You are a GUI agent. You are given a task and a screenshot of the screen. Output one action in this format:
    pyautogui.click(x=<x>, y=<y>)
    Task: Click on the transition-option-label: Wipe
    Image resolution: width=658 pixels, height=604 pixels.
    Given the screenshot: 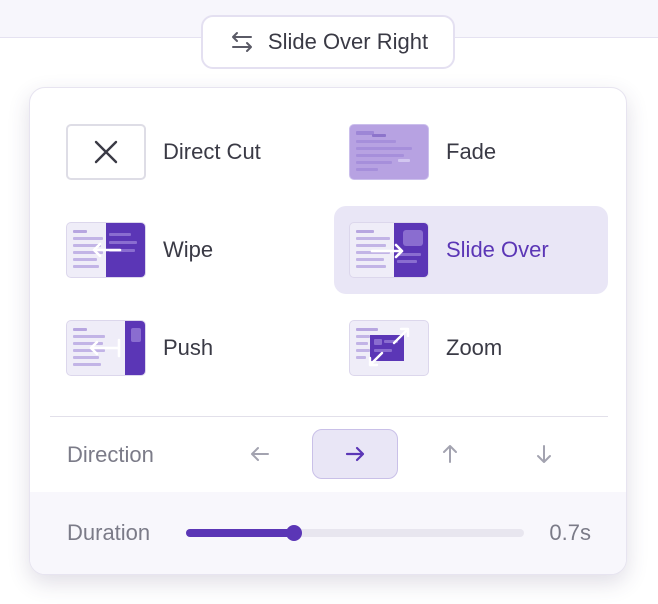 What is the action you would take?
    pyautogui.click(x=188, y=249)
    